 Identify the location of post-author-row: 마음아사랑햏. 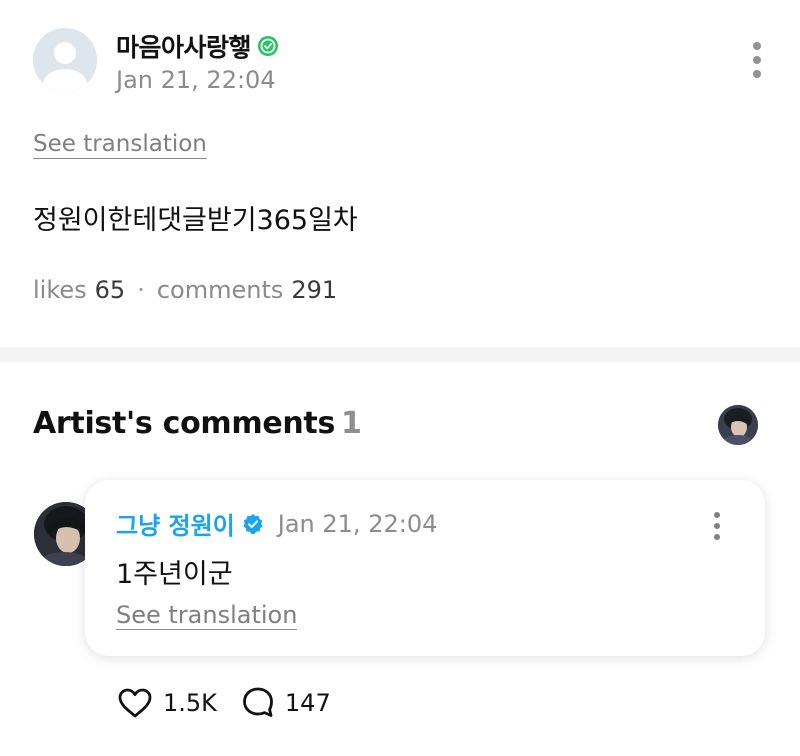
(197, 46).